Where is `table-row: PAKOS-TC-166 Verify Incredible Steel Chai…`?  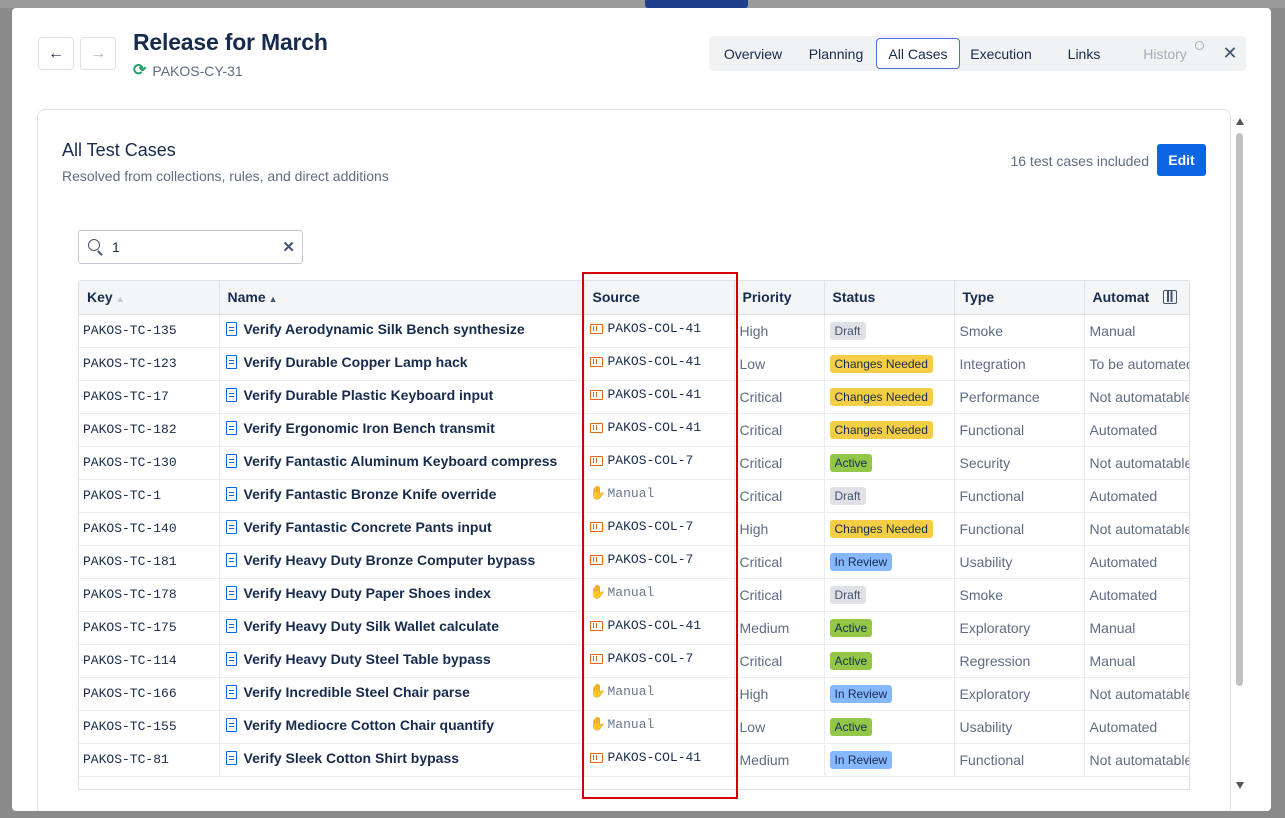 table-row: PAKOS-TC-166 Verify Incredible Steel Chai… is located at coordinates (634, 694).